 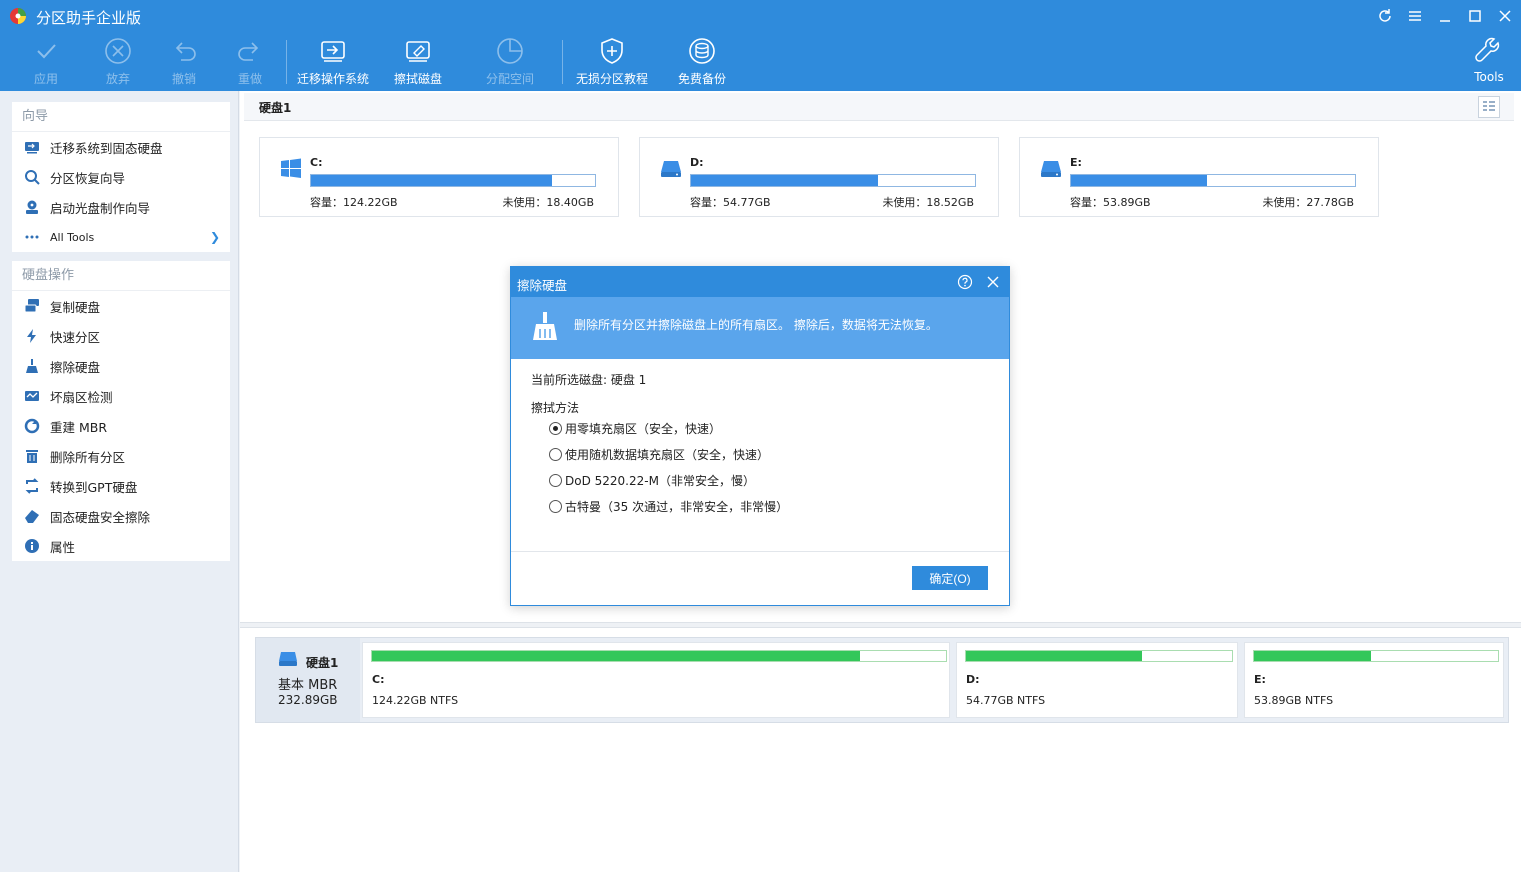 What do you see at coordinates (510, 51) in the screenshot?
I see `pie-icon` at bounding box center [510, 51].